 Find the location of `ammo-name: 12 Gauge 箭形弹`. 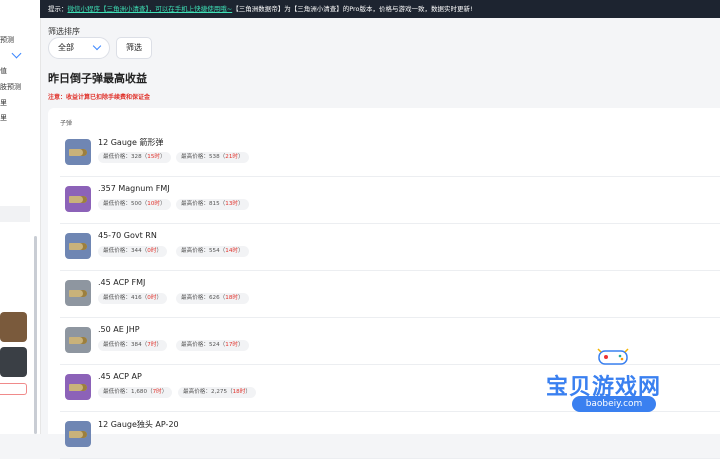

ammo-name: 12 Gauge 箭形弹 is located at coordinates (131, 142).